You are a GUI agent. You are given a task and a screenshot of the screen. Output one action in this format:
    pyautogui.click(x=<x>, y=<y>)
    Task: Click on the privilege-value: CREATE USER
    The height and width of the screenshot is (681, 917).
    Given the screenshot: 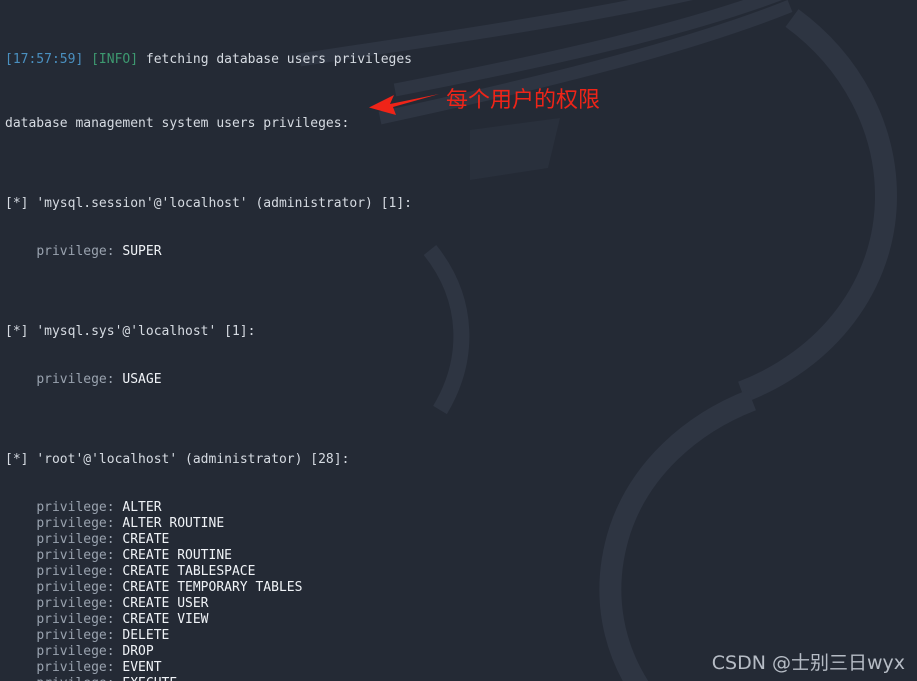 What is the action you would take?
    pyautogui.click(x=165, y=603)
    